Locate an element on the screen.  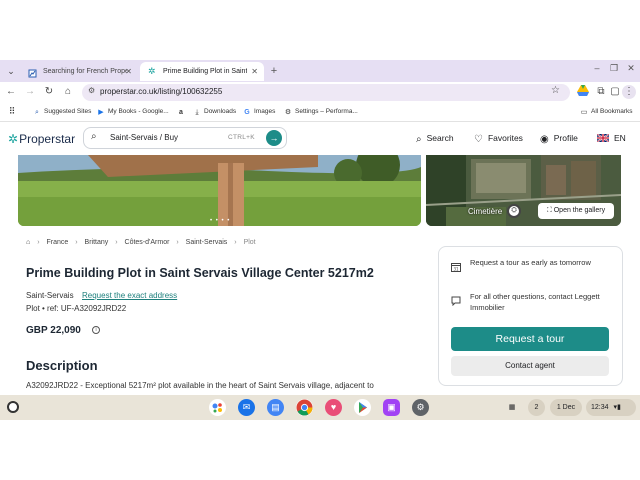
browser-menu-icon: ⋮ is located at coordinates (629, 92).